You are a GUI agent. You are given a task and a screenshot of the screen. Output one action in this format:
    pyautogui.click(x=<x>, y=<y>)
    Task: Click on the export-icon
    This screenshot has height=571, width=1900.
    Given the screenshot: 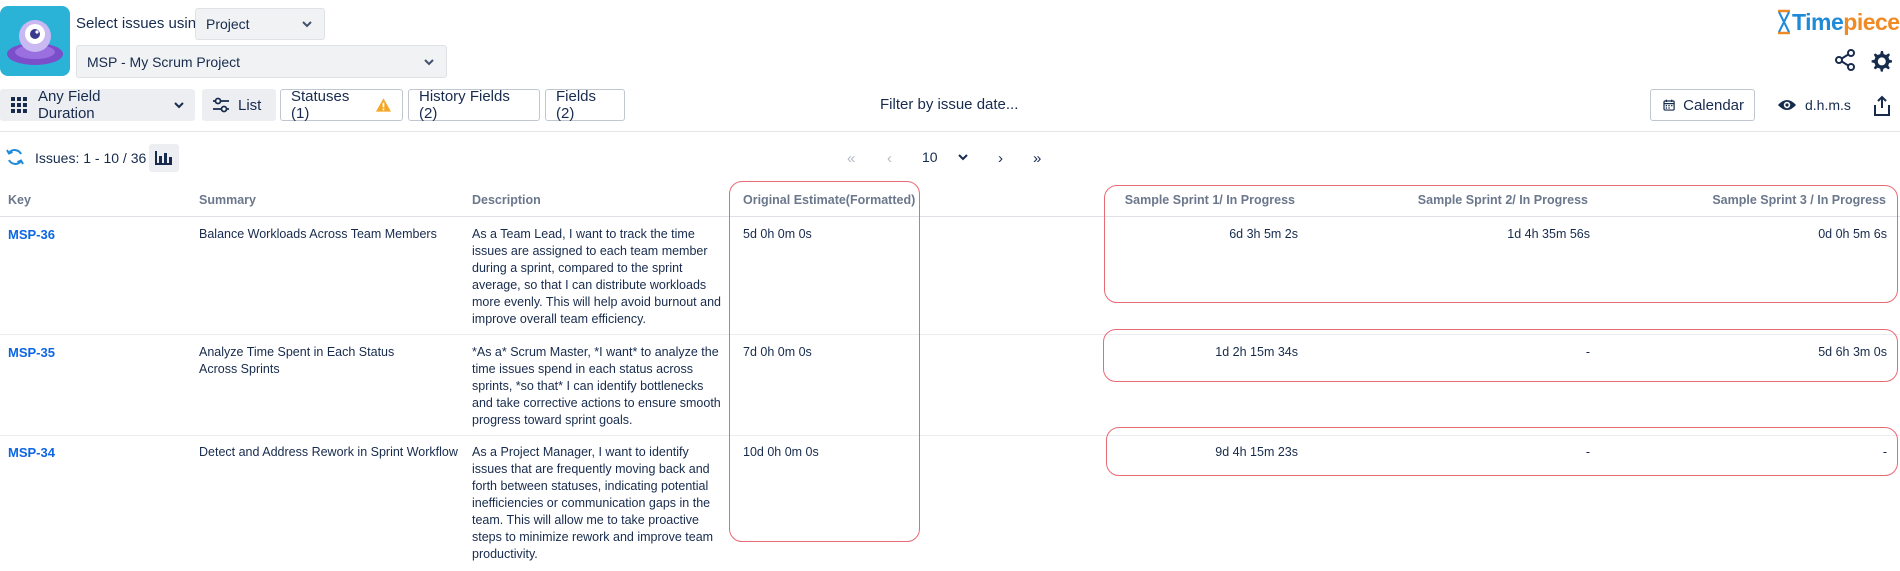 What is the action you would take?
    pyautogui.click(x=1882, y=106)
    